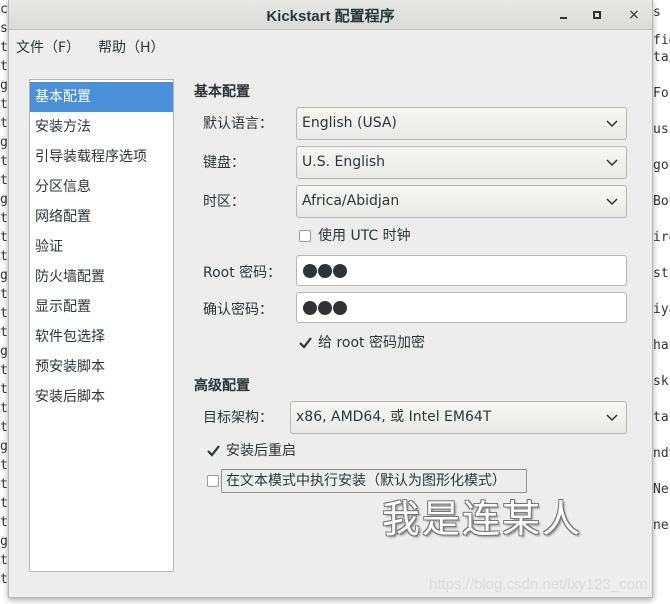 The width and height of the screenshot is (670, 604). What do you see at coordinates (661, 40) in the screenshot?
I see `terminal-line: fig` at bounding box center [661, 40].